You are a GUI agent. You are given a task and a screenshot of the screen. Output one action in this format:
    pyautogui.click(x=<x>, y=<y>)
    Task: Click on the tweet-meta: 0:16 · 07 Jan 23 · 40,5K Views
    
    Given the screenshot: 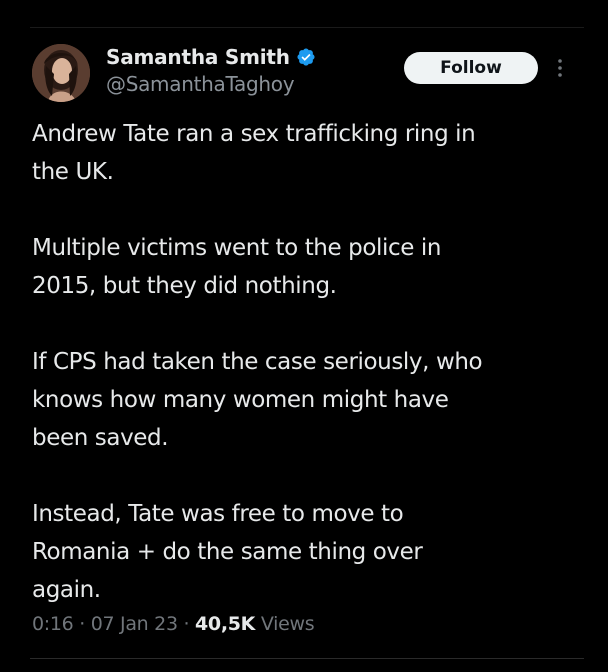 What is the action you would take?
    pyautogui.click(x=173, y=624)
    